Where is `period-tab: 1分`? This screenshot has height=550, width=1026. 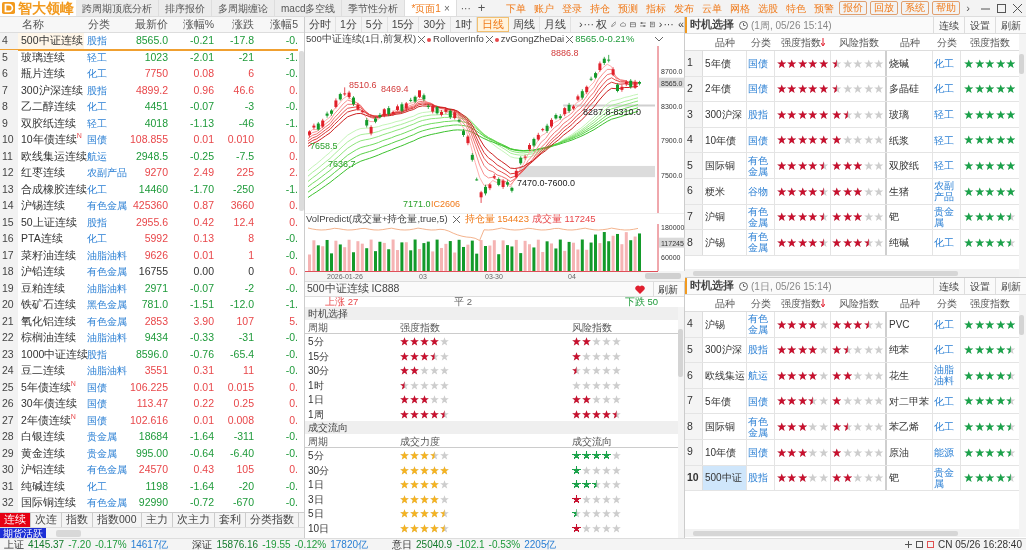
period-tab: 1分 is located at coordinates (349, 24).